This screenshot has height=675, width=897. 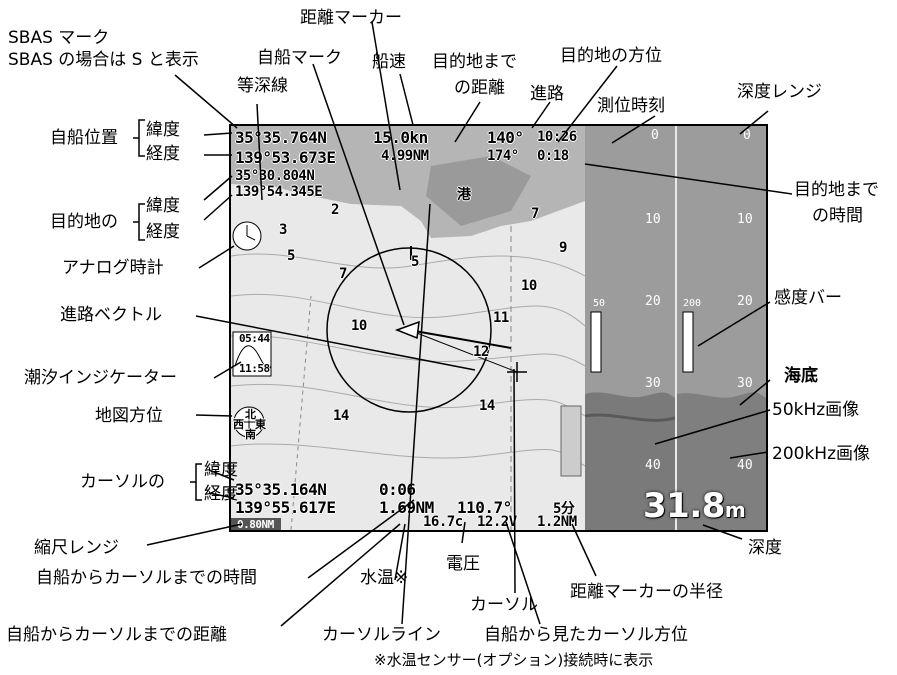 I want to click on label-course: 進路, so click(x=547, y=94).